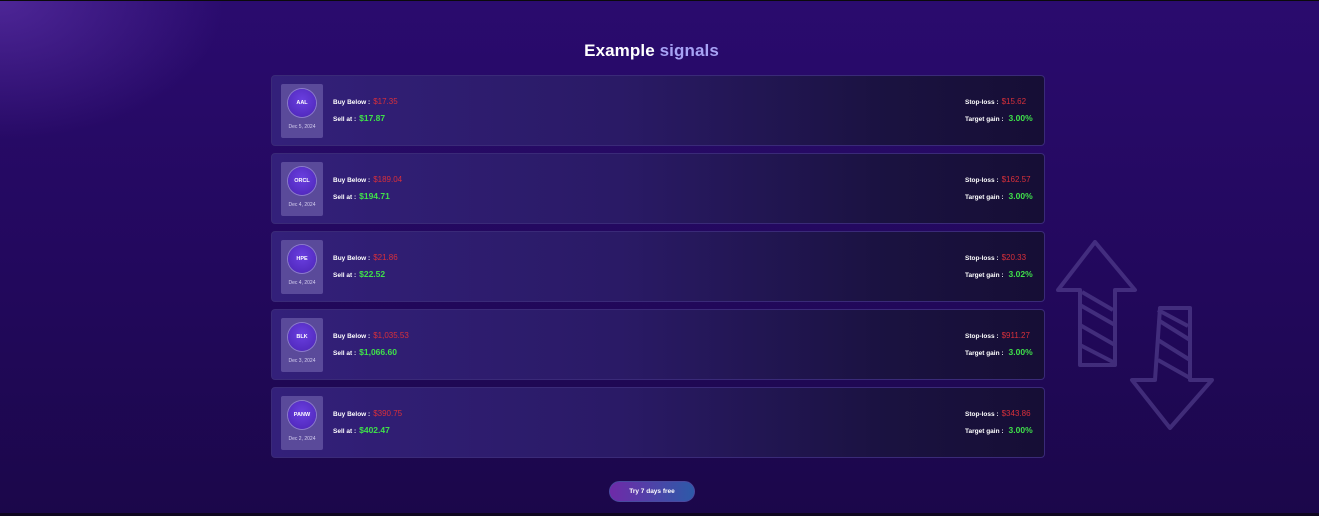  Describe the element at coordinates (372, 118) in the screenshot. I see `sell-at-value: $17.87` at that location.